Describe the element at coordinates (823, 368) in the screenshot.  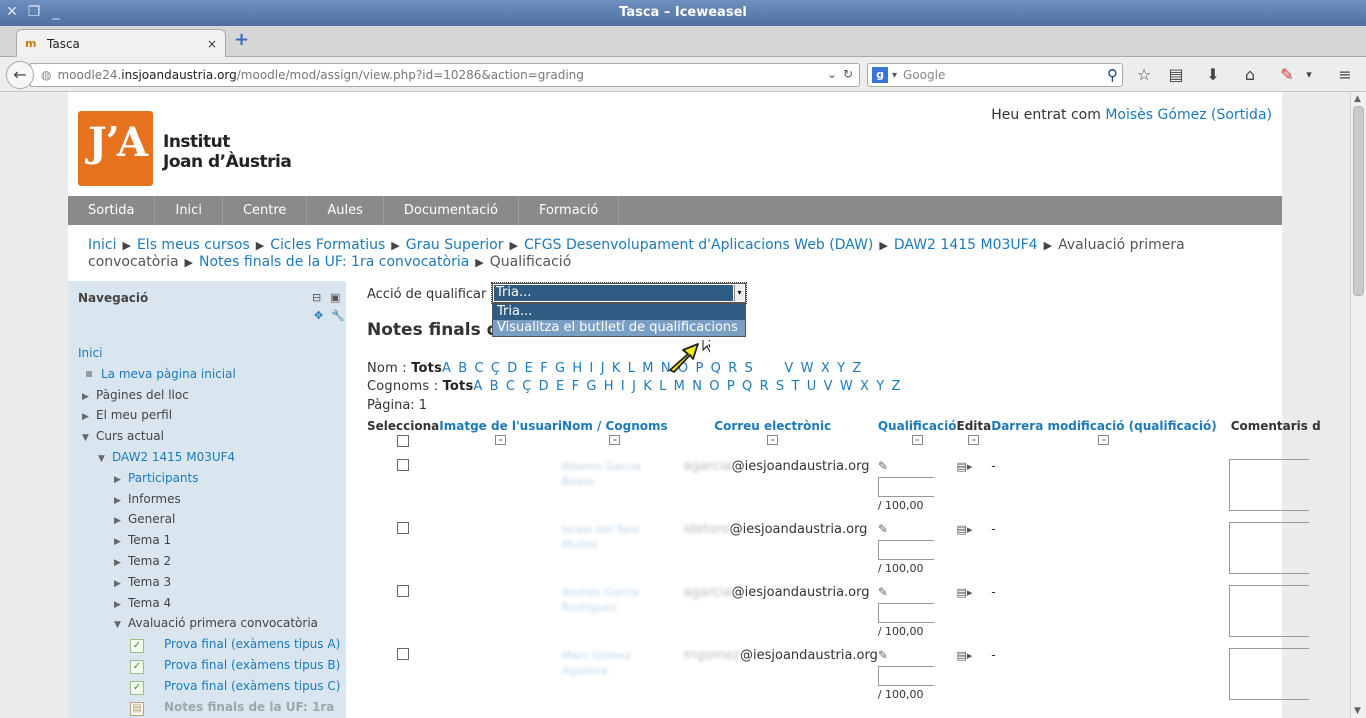
I see `first-name-letter-links-tail: V W X Y Z` at that location.